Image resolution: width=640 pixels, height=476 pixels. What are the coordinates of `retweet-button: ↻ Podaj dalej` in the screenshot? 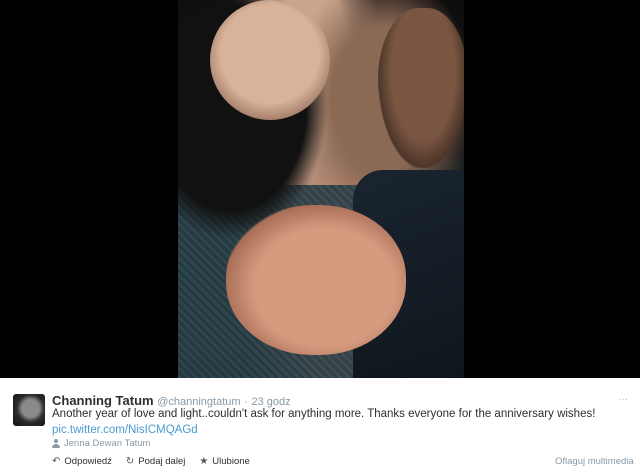 It's located at (155, 461).